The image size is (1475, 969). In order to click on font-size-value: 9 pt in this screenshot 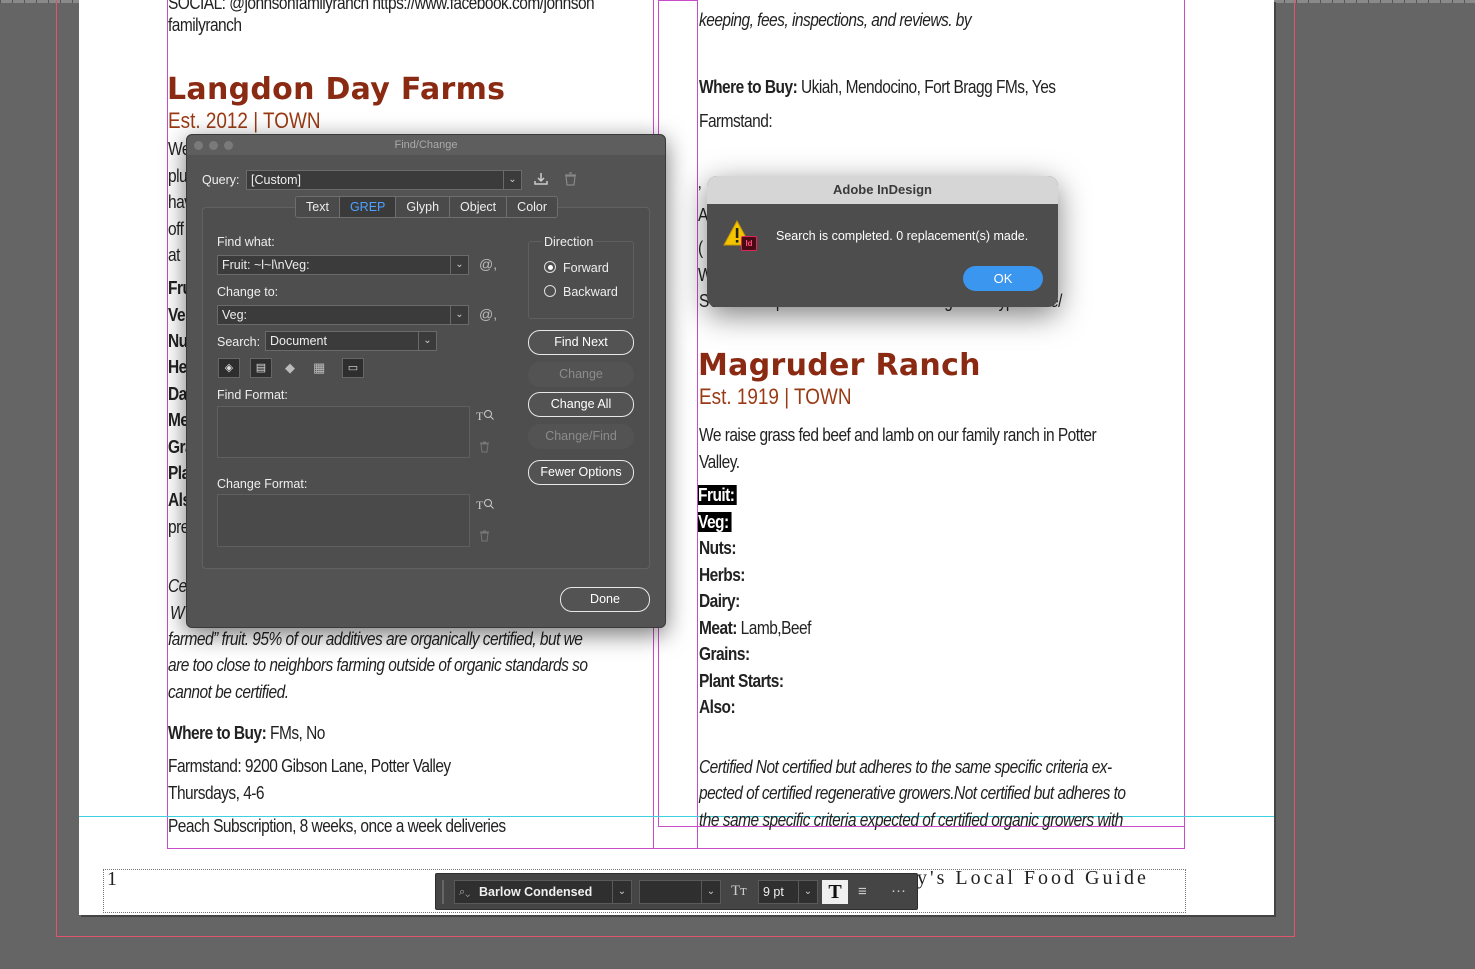, I will do `click(773, 892)`.